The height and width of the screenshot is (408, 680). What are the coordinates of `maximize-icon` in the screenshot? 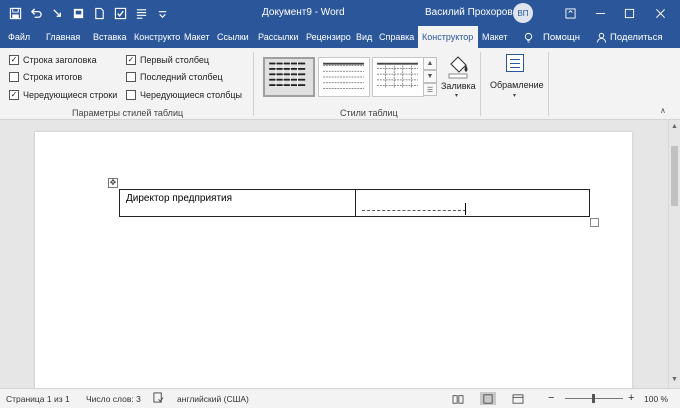 It's located at (629, 13).